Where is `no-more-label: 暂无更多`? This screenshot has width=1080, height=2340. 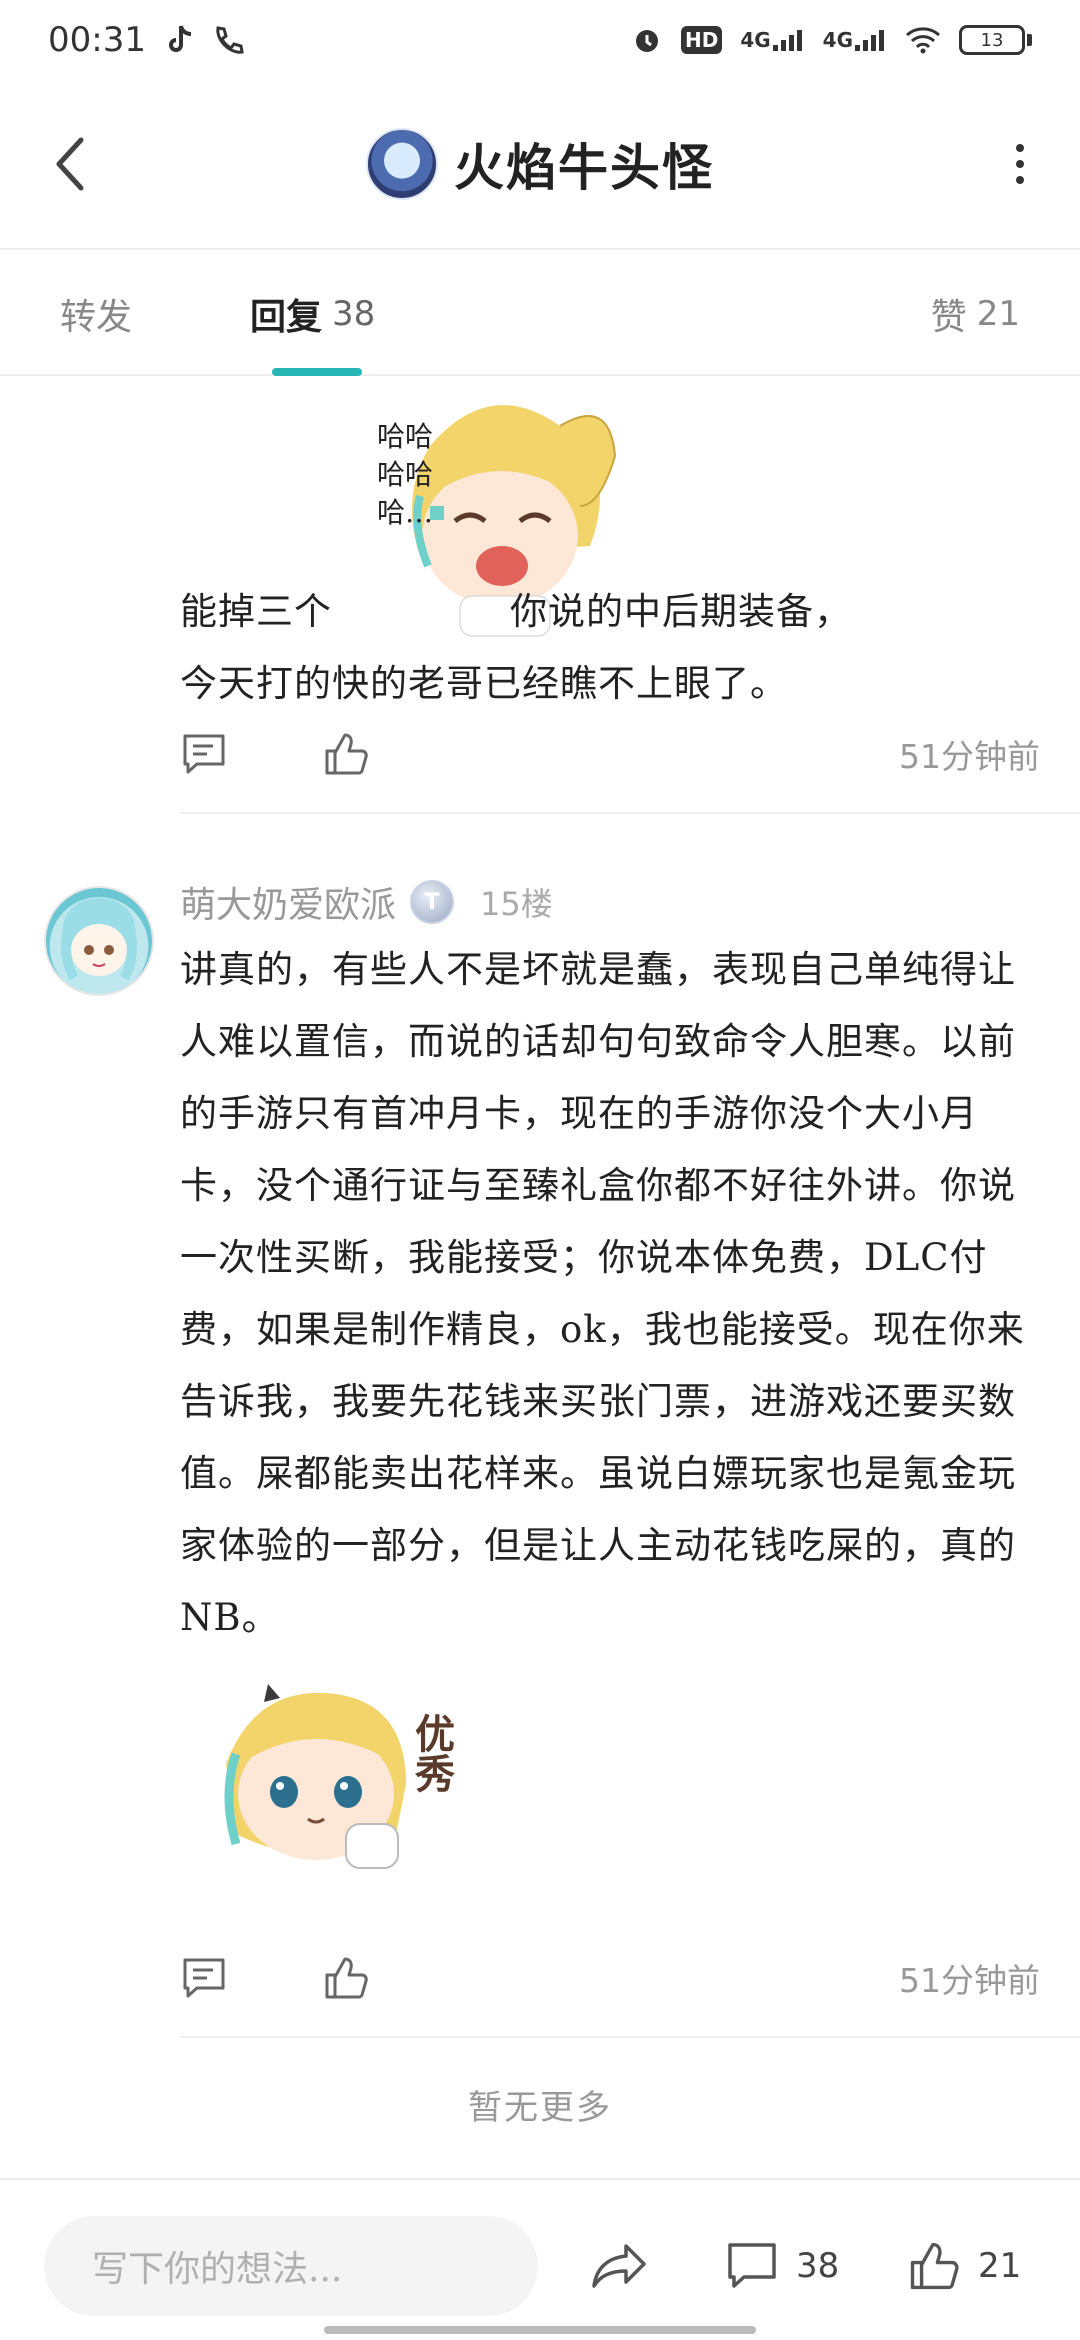
no-more-label: 暂无更多 is located at coordinates (540, 2108).